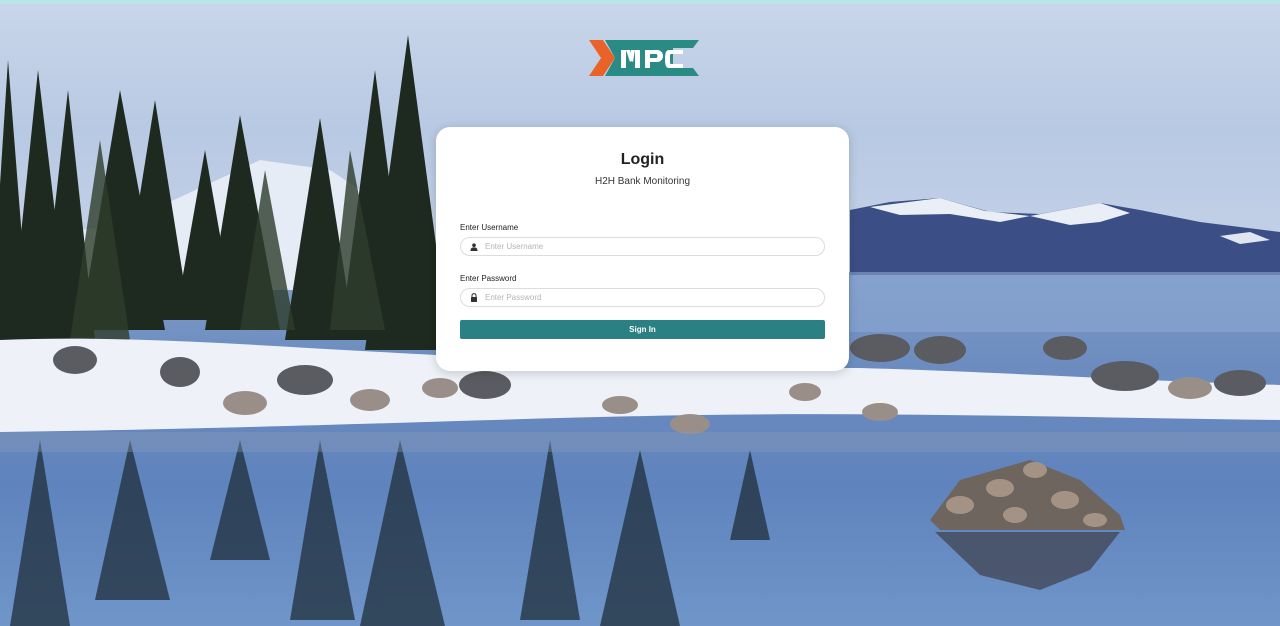 The height and width of the screenshot is (626, 1280). I want to click on password-input, so click(650, 297).